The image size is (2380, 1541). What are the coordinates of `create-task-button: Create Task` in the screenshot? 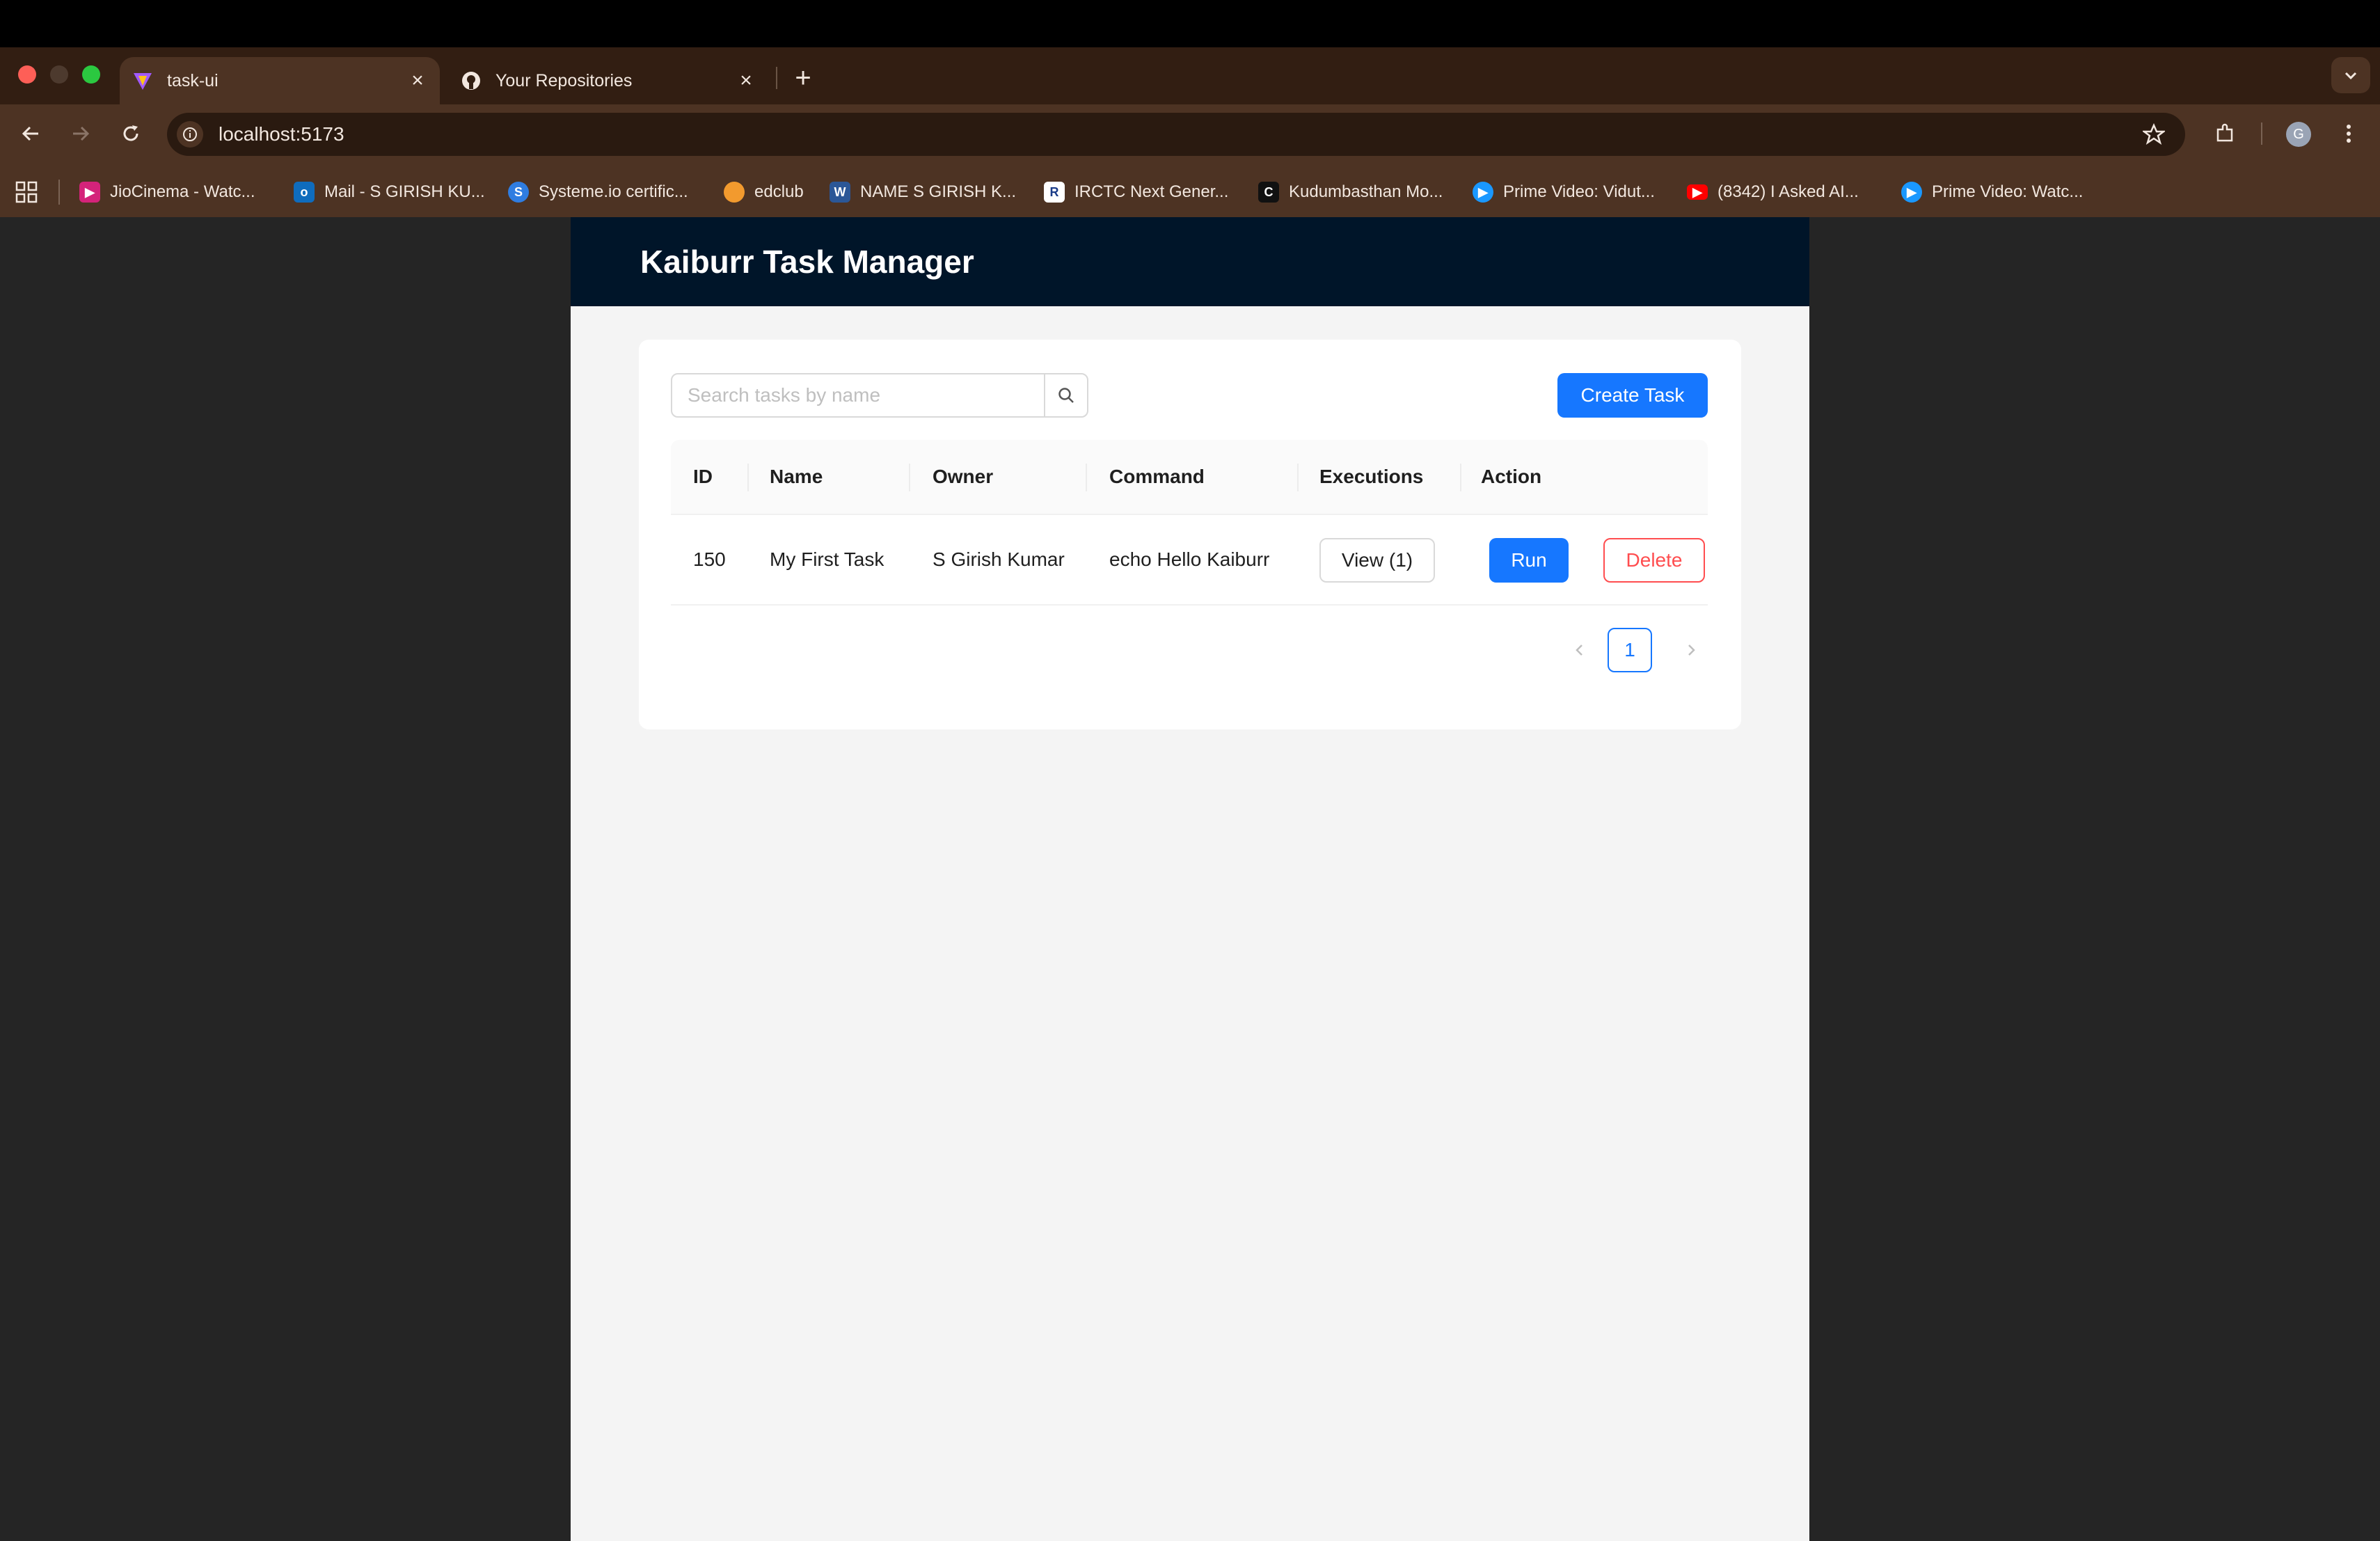 It's located at (1632, 395).